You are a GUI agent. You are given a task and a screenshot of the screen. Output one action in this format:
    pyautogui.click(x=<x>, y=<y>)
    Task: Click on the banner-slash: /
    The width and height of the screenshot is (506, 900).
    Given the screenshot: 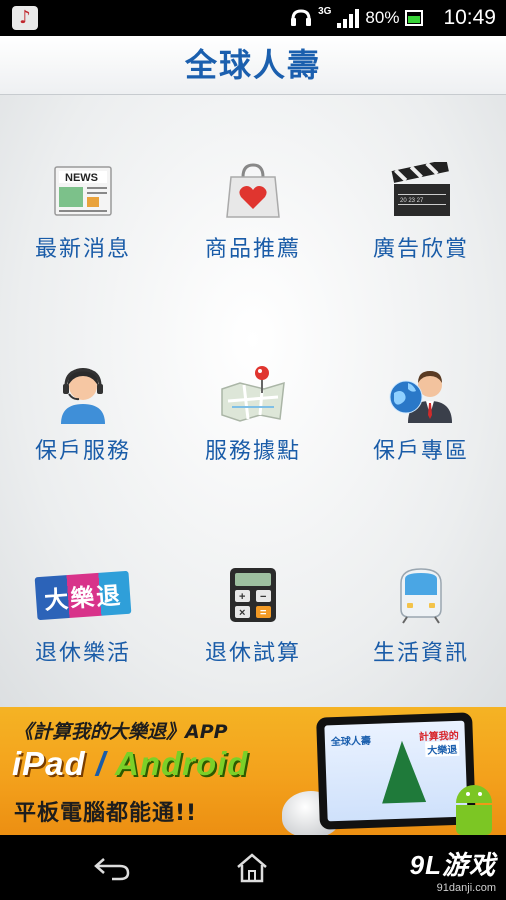 What is the action you would take?
    pyautogui.click(x=100, y=763)
    